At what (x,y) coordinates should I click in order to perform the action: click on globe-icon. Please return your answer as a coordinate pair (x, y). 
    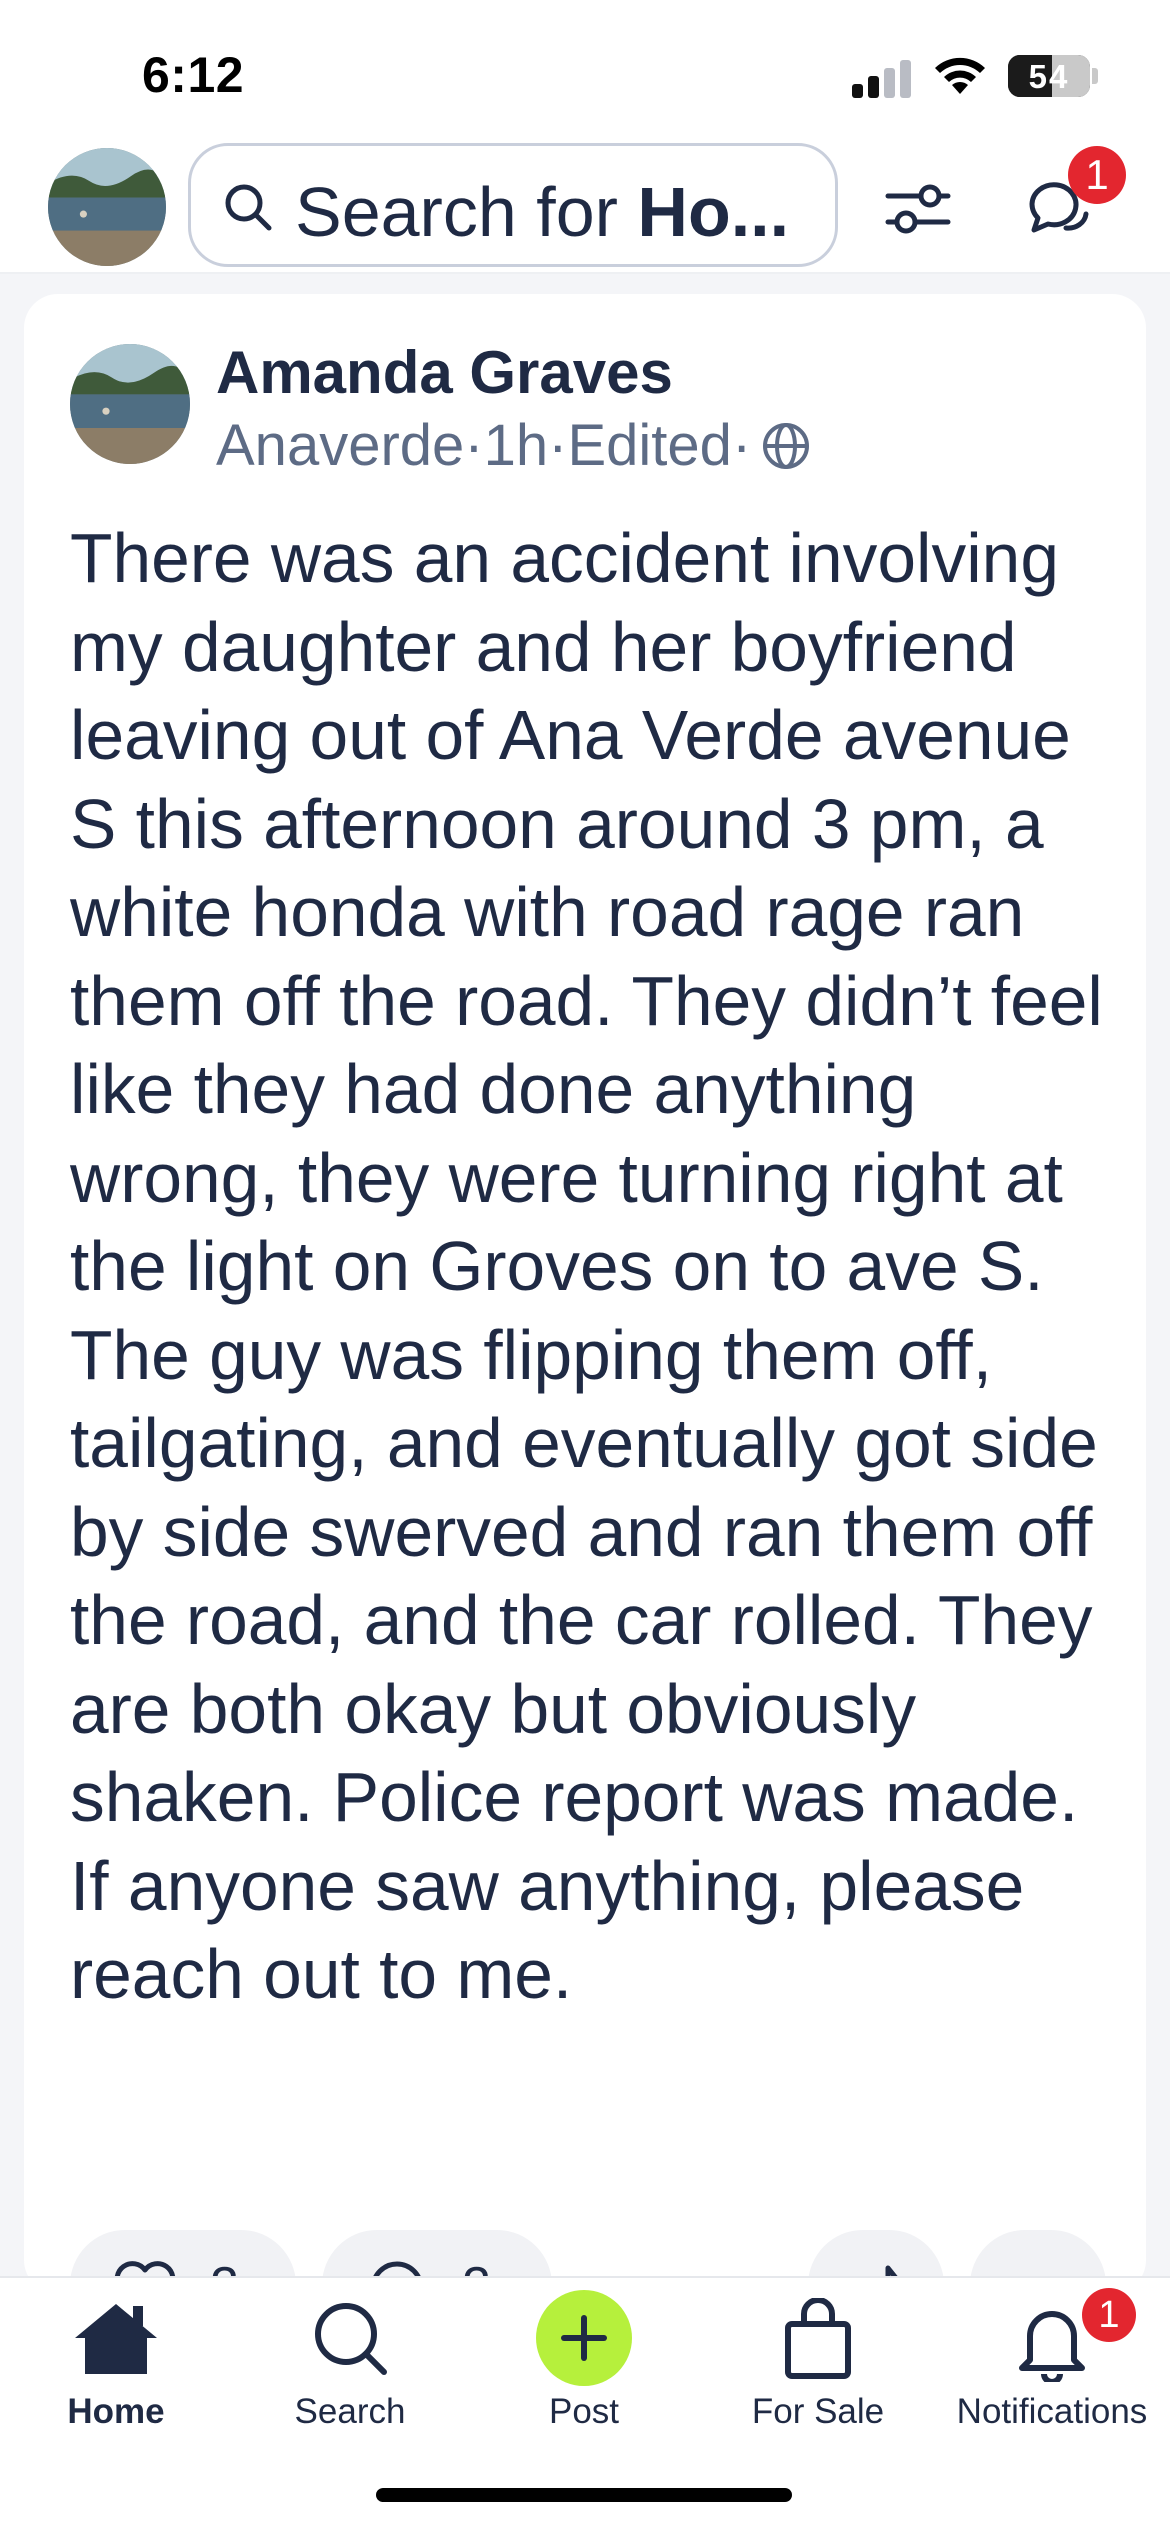
    Looking at the image, I should click on (786, 445).